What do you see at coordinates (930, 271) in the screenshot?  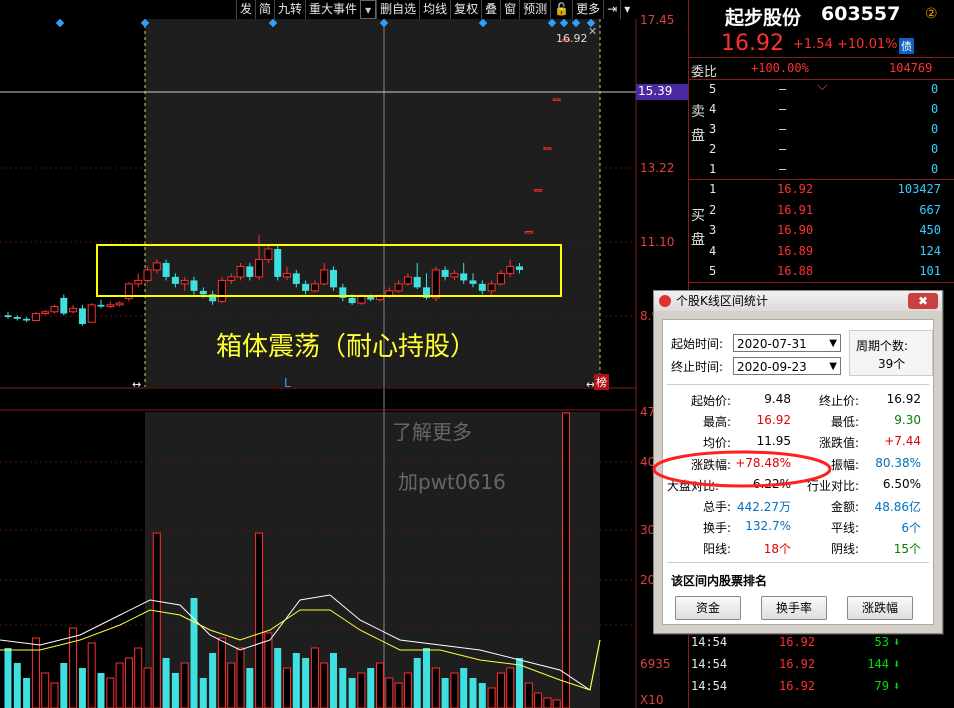 I see `volume: 101` at bounding box center [930, 271].